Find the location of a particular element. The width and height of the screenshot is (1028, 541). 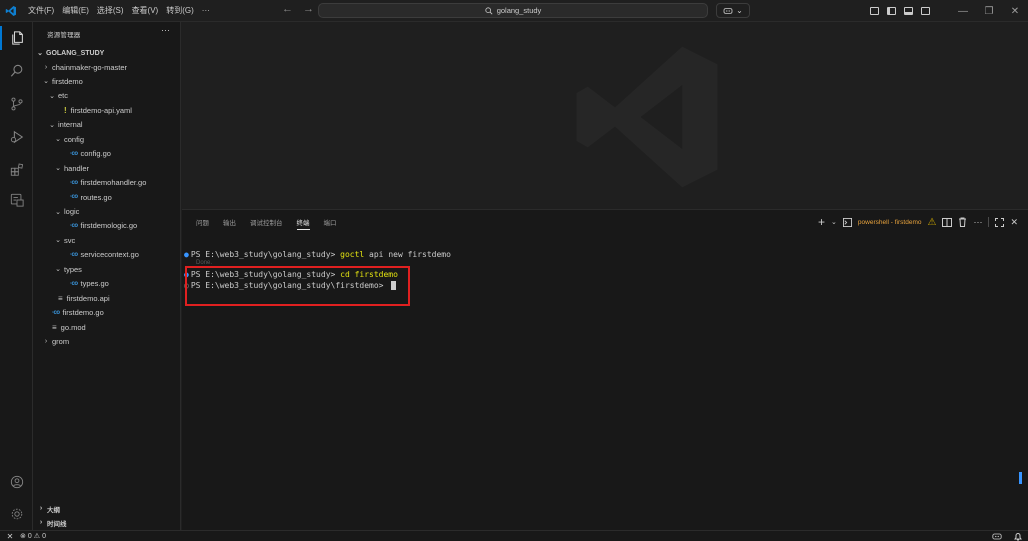

tree-folder: ⌄ firstdemo is located at coordinates (107, 81).